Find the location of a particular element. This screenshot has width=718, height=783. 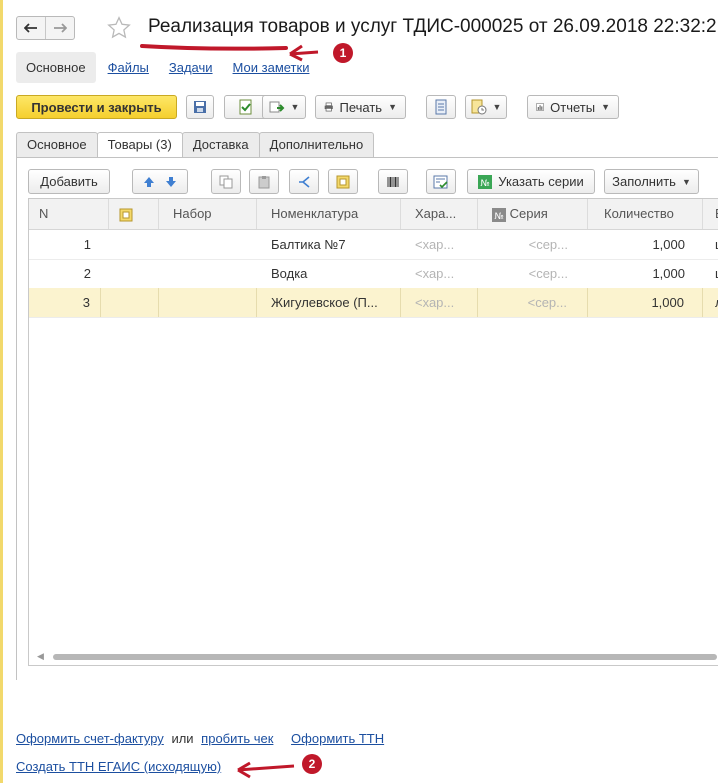

save-button is located at coordinates (200, 107).